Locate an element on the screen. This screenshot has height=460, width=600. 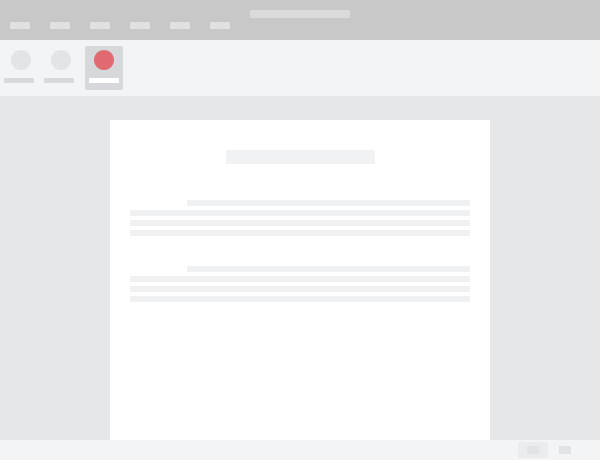
ribbon-tool-record-active is located at coordinates (104, 68).